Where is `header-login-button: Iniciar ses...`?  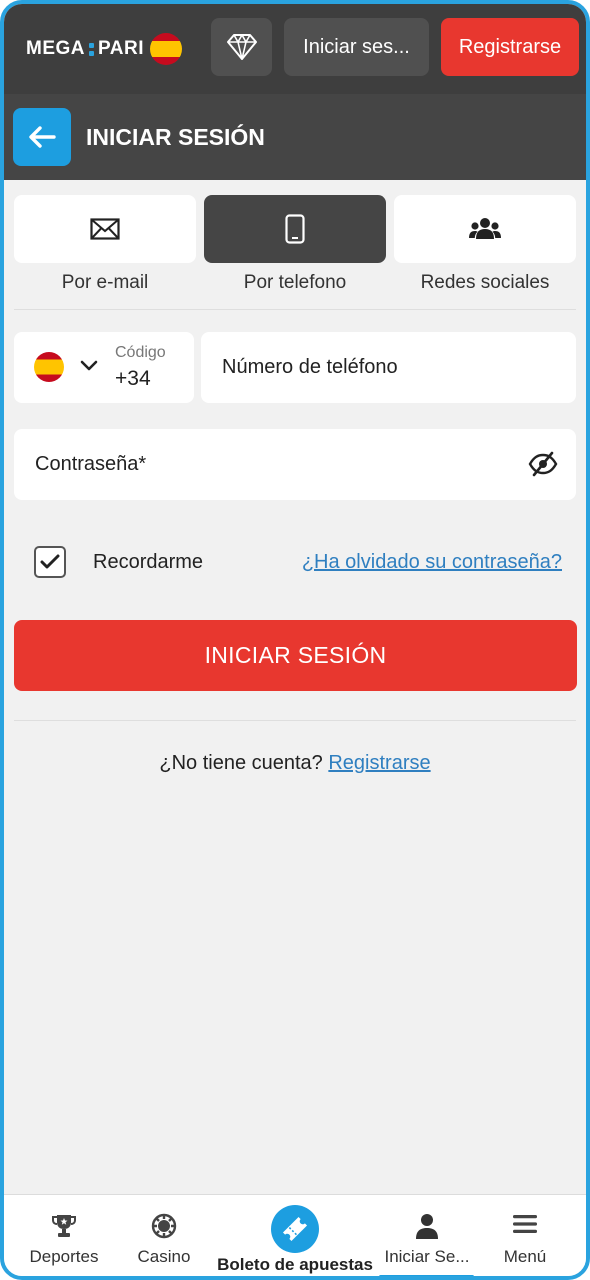
header-login-button: Iniciar ses... is located at coordinates (356, 47).